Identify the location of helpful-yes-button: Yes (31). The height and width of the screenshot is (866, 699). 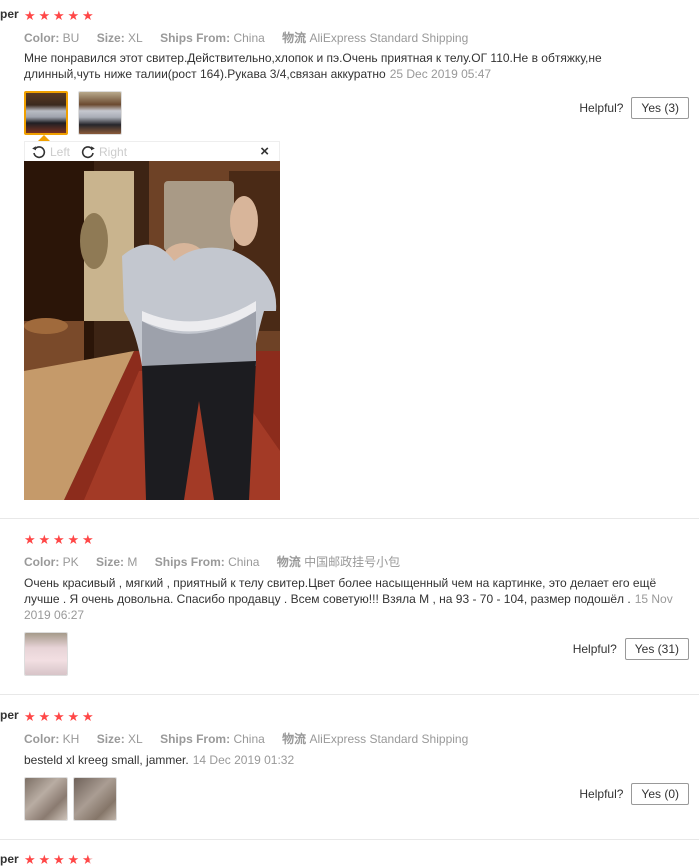
(656, 649).